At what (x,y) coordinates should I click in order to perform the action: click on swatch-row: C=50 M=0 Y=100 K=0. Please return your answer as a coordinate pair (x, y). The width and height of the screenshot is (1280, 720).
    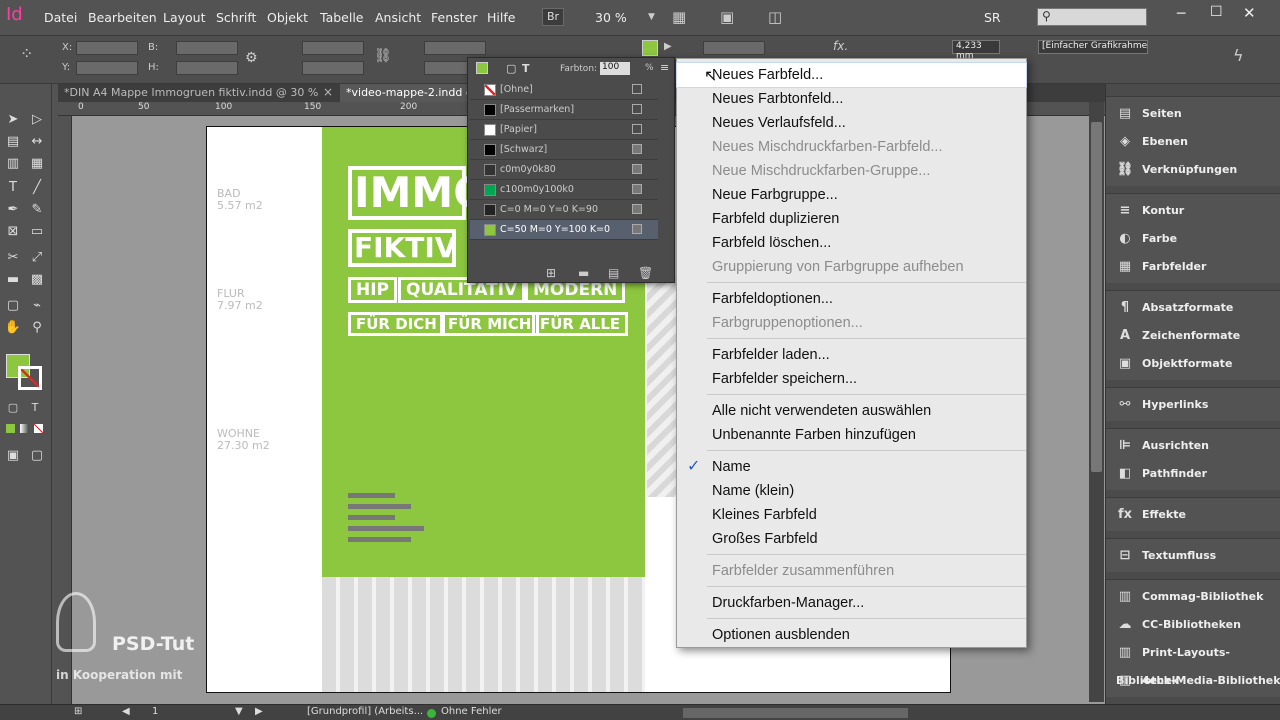
    Looking at the image, I should click on (564, 230).